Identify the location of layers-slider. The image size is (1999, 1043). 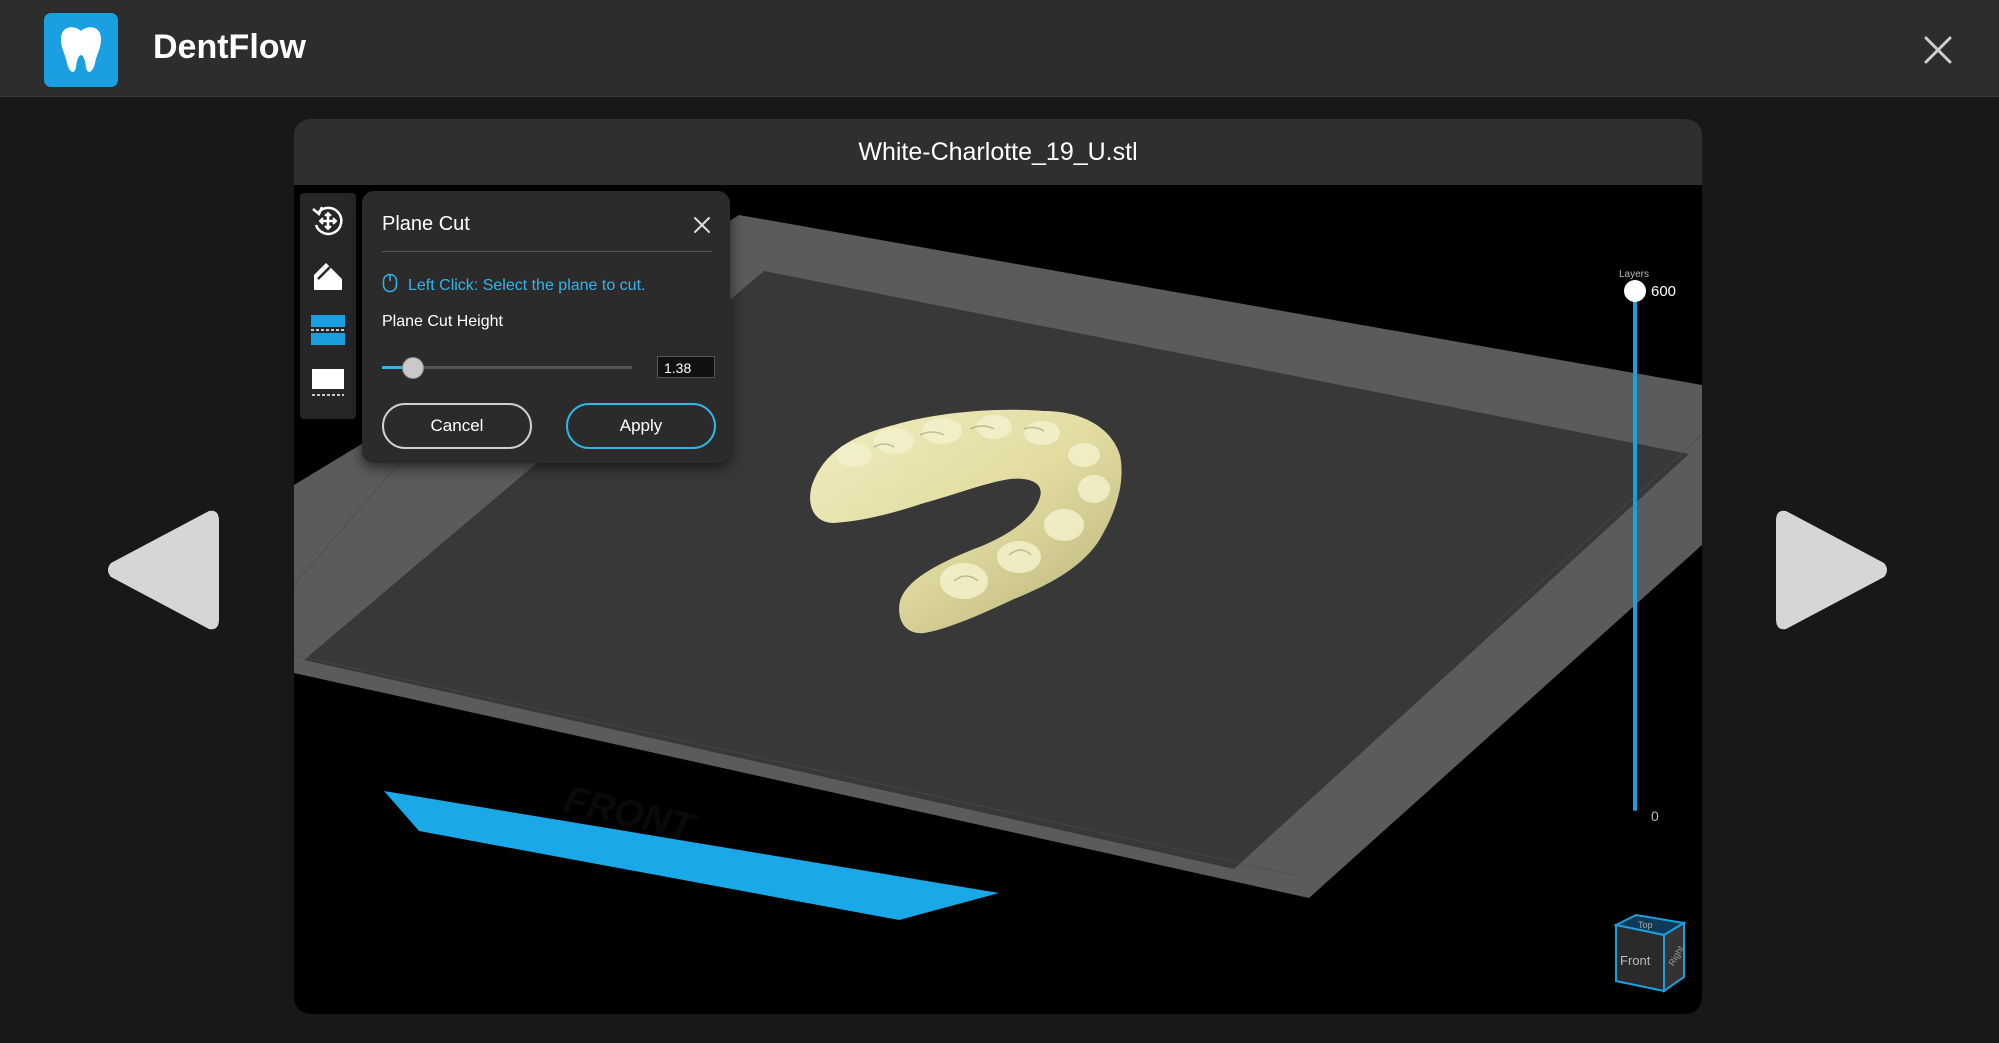
(1635, 550).